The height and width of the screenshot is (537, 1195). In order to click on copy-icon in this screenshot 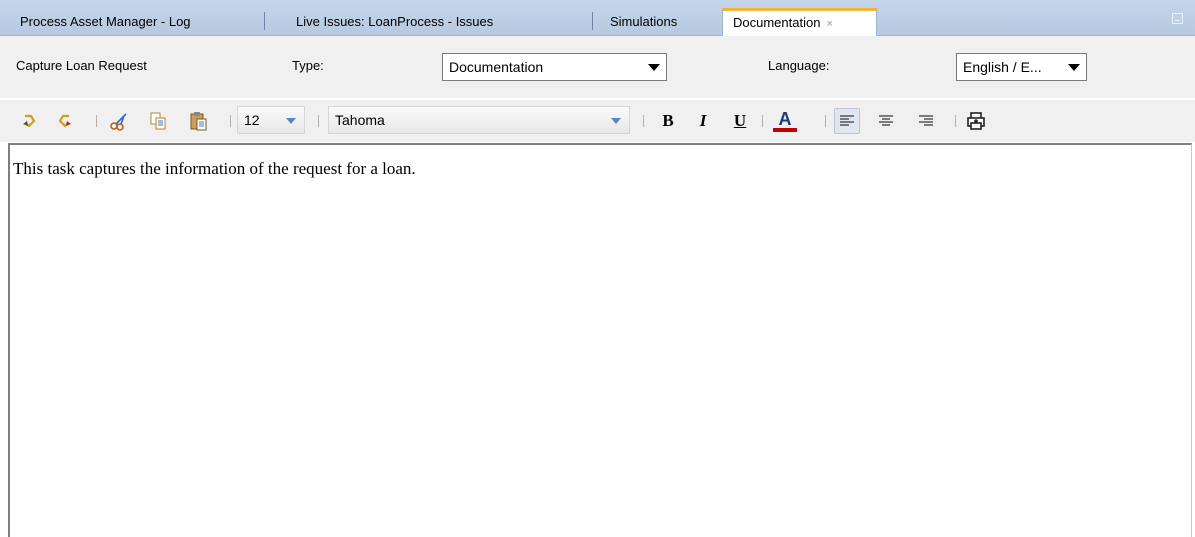, I will do `click(158, 121)`.